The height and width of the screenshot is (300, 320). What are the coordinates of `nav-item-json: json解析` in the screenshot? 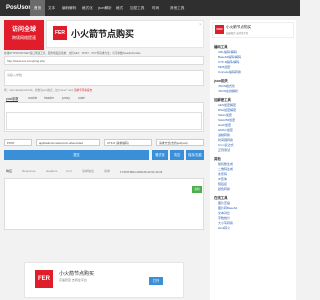 It's located at (105, 8).